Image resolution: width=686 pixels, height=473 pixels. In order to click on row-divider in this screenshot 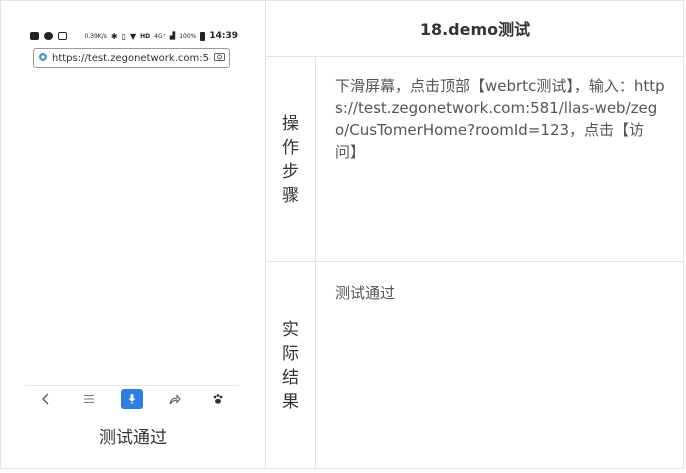, I will do `click(475, 261)`.